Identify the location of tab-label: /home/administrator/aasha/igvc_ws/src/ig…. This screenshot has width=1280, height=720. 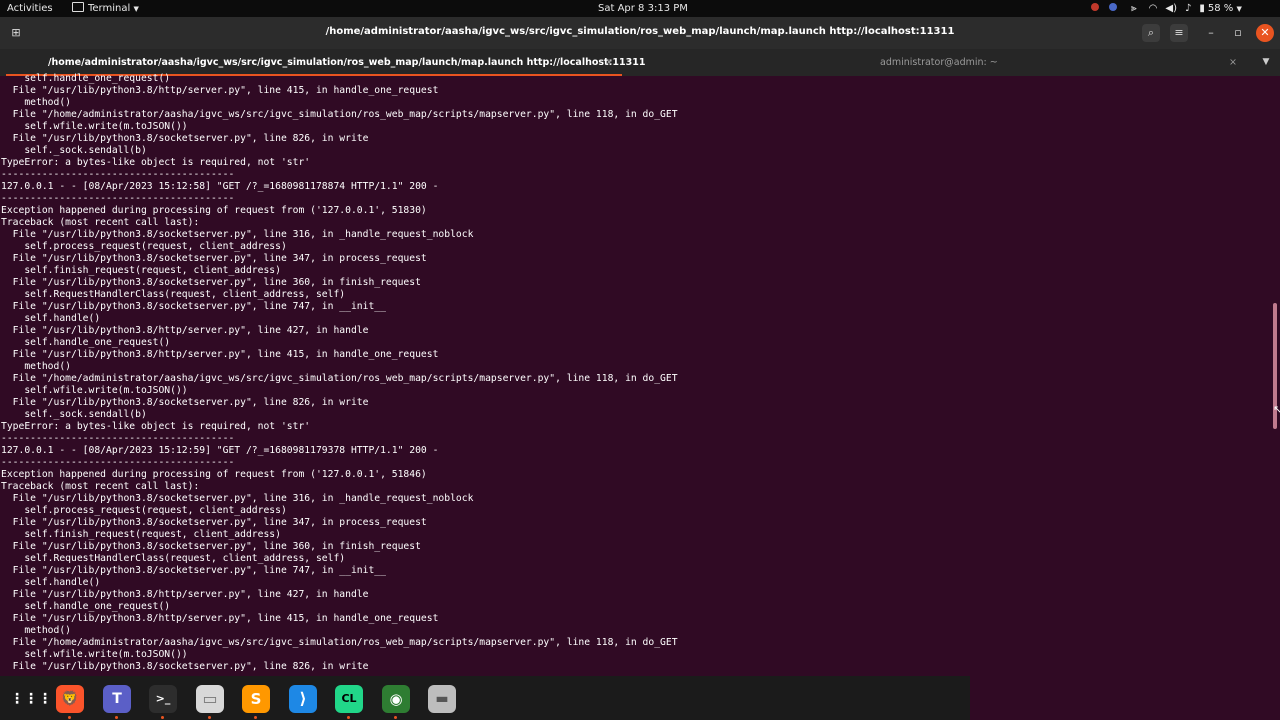
(347, 62).